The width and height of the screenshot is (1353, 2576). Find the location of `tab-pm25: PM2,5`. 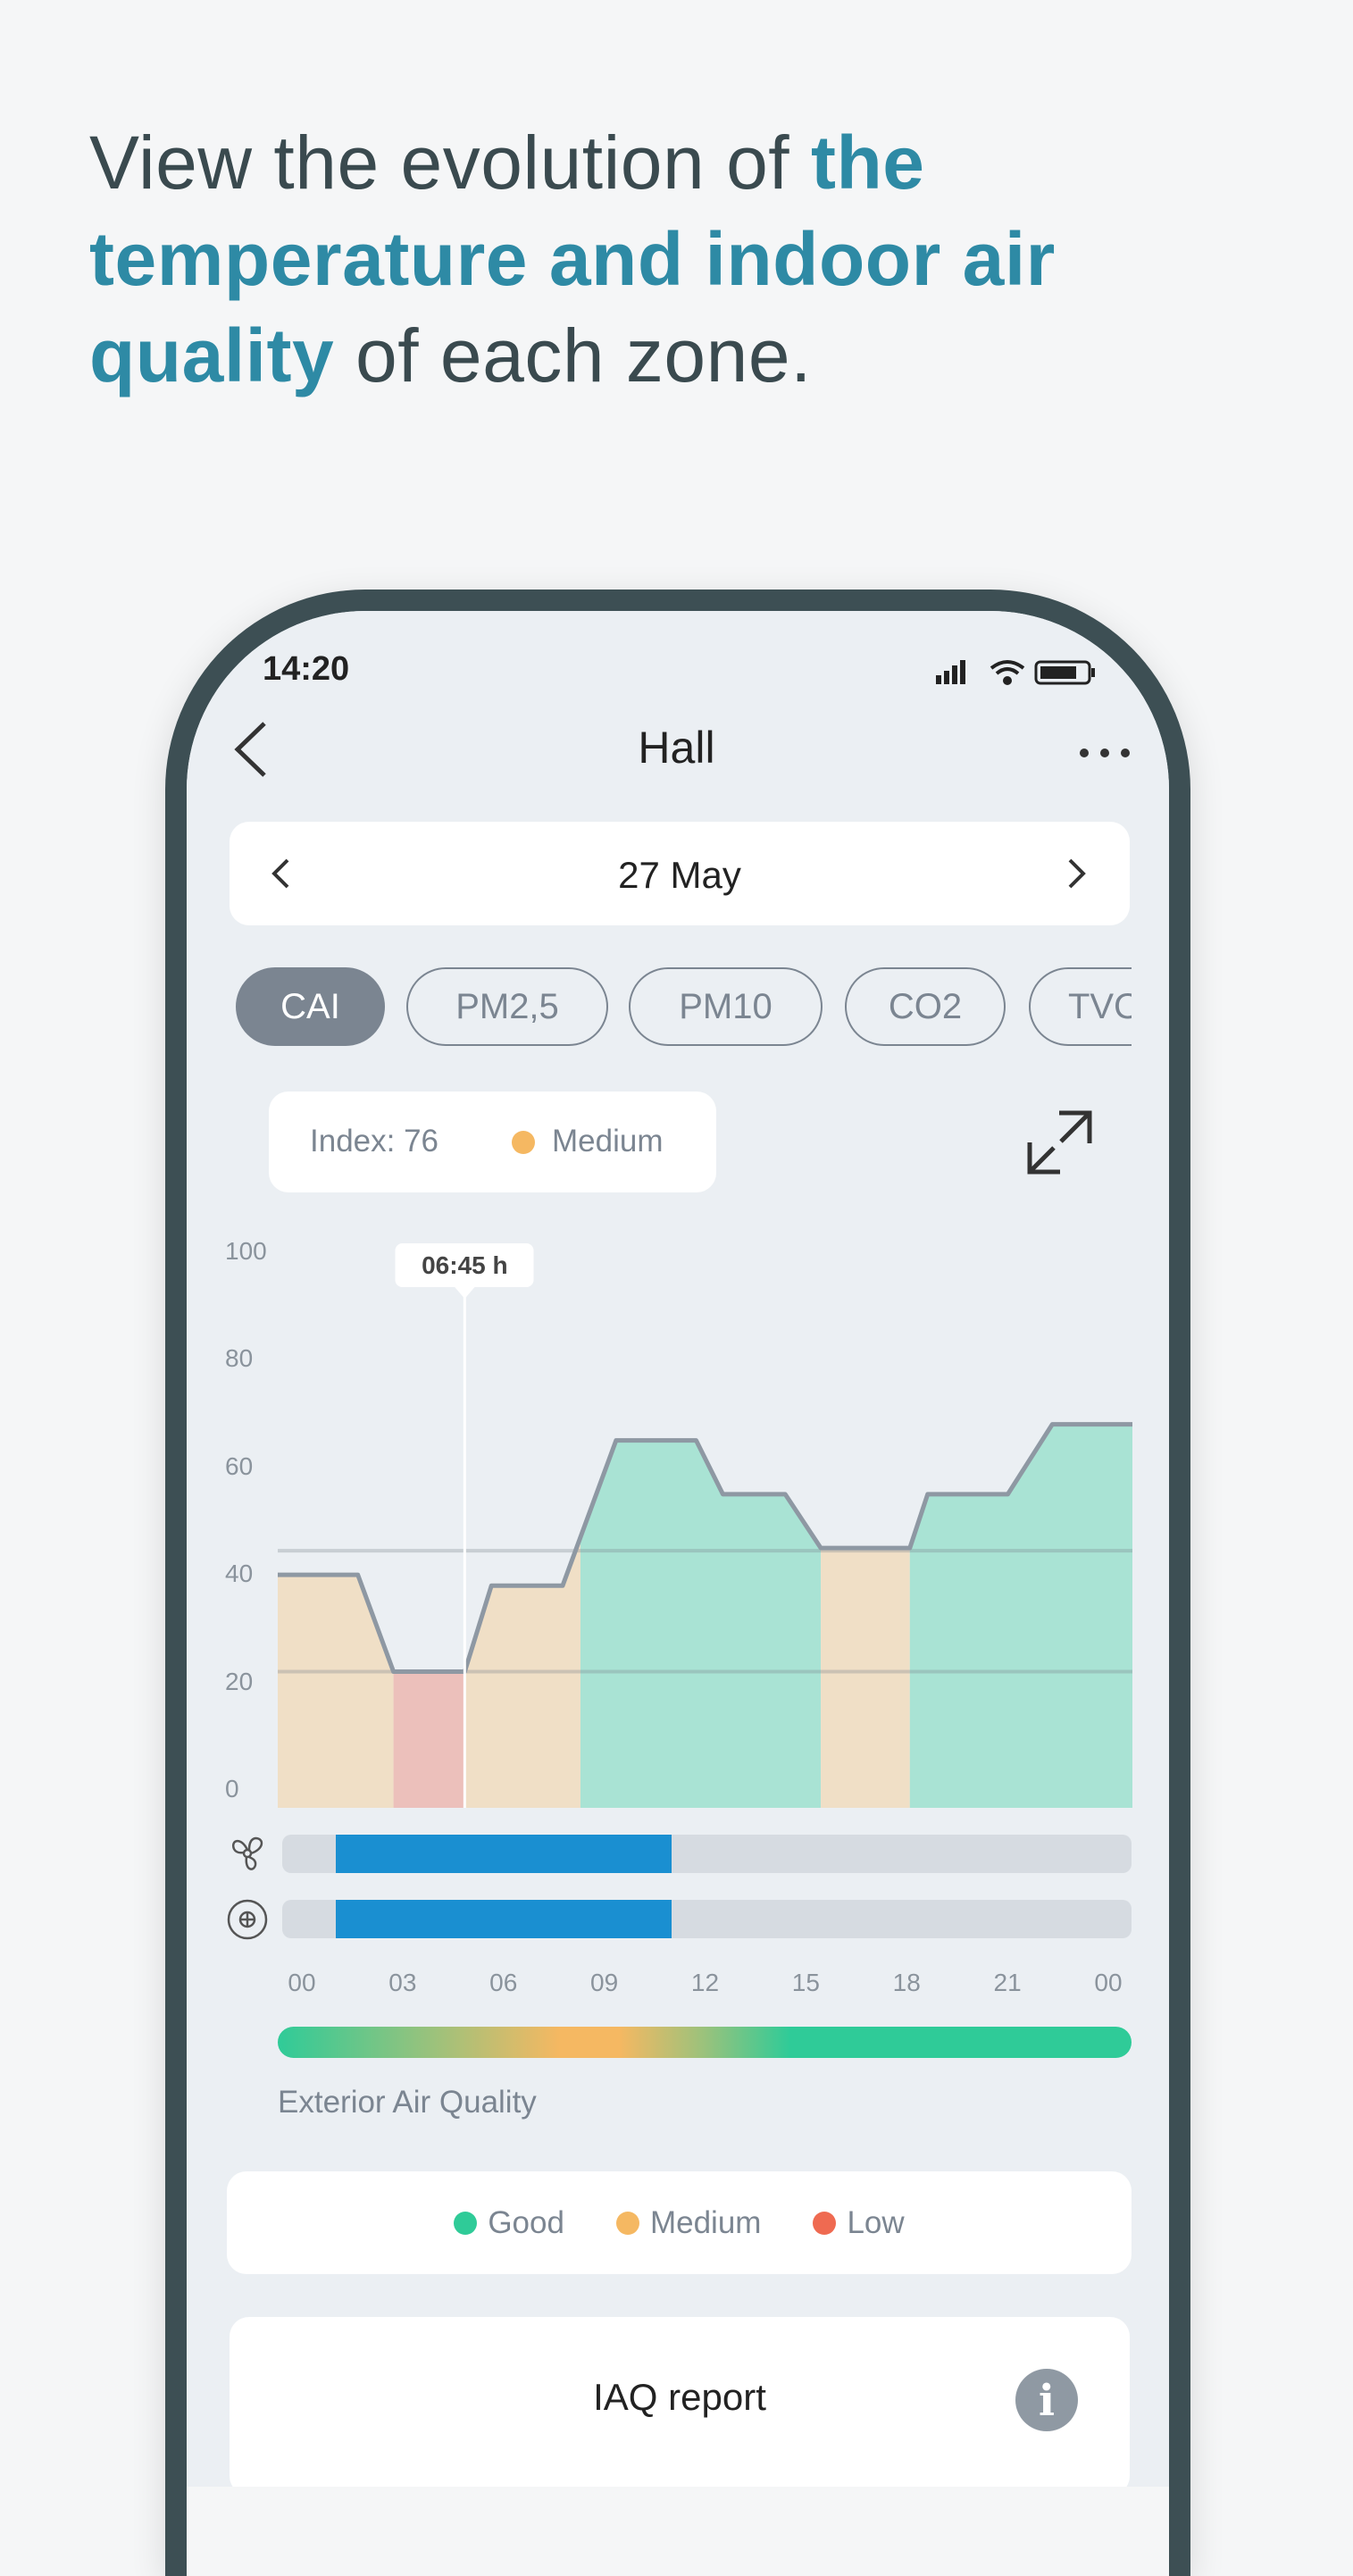

tab-pm25: PM2,5 is located at coordinates (507, 1007).